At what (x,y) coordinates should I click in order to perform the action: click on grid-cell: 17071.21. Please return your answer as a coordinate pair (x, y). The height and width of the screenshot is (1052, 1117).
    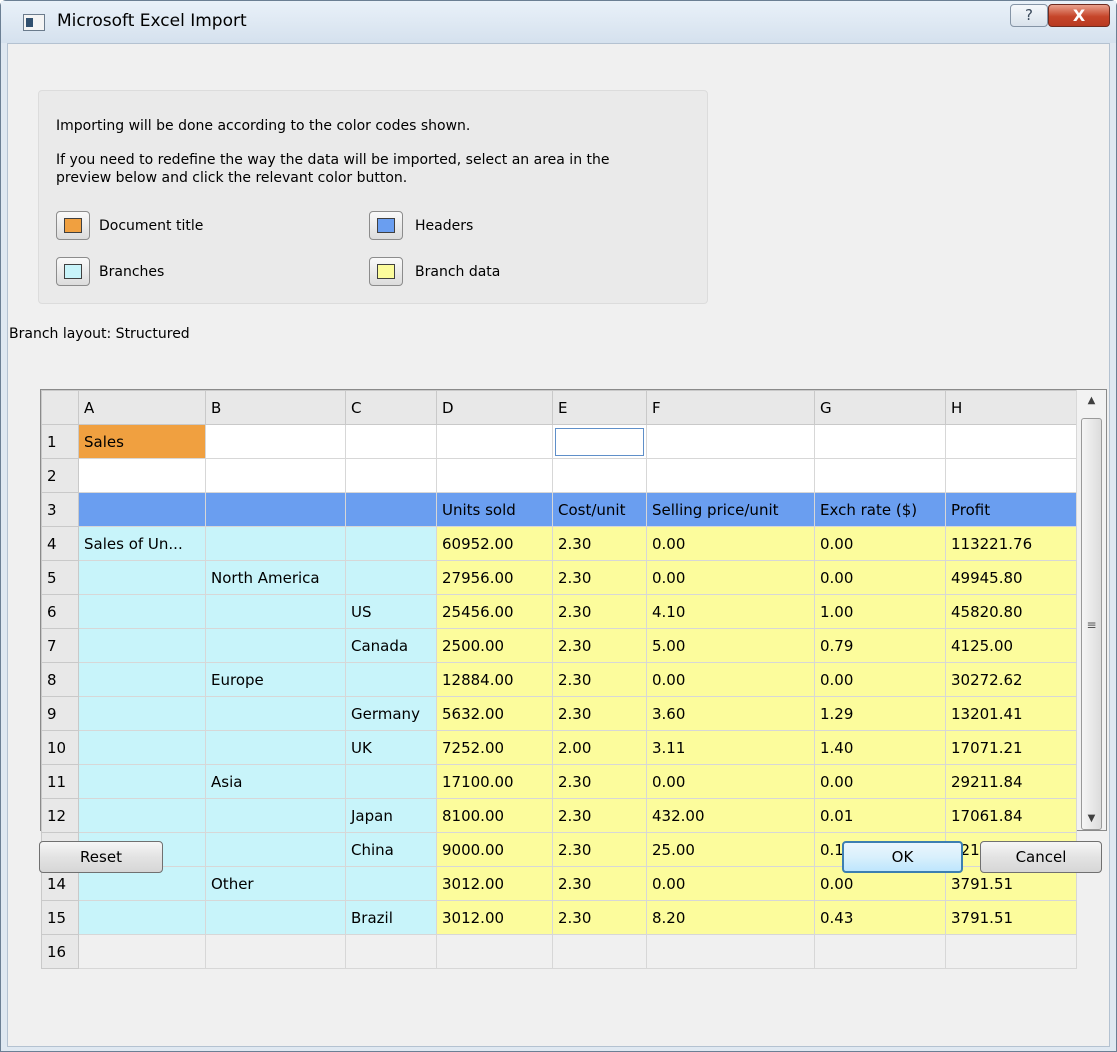
    Looking at the image, I should click on (1011, 747).